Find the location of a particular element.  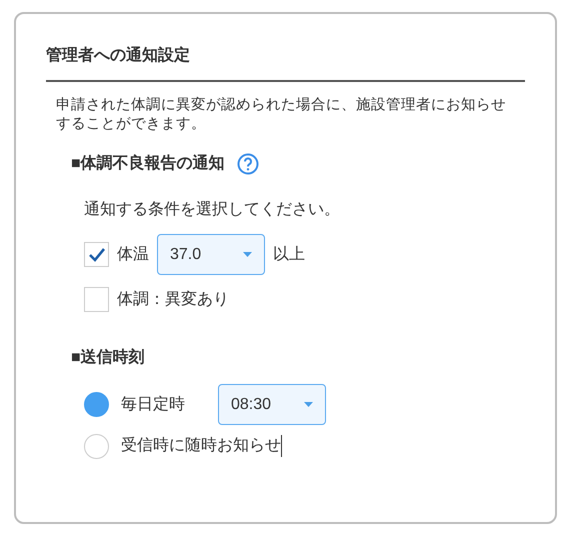

dropdown: 08:30 is located at coordinates (272, 404).